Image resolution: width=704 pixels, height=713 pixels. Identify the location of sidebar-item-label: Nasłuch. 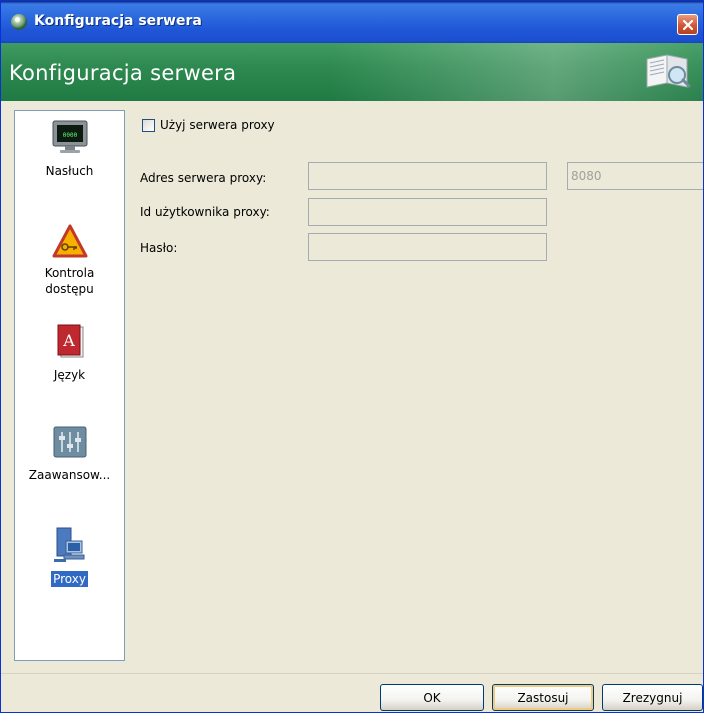
(69, 171).